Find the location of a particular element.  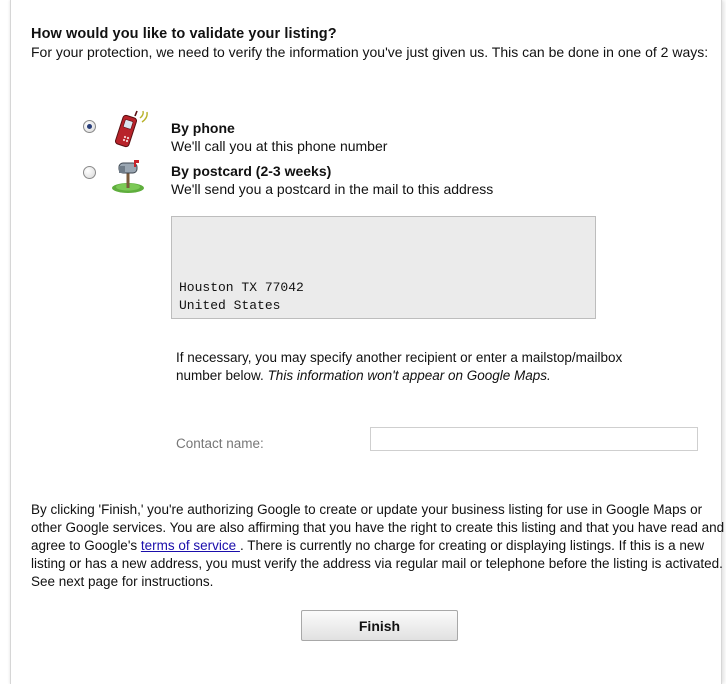

address-line-2: United States is located at coordinates (230, 305).